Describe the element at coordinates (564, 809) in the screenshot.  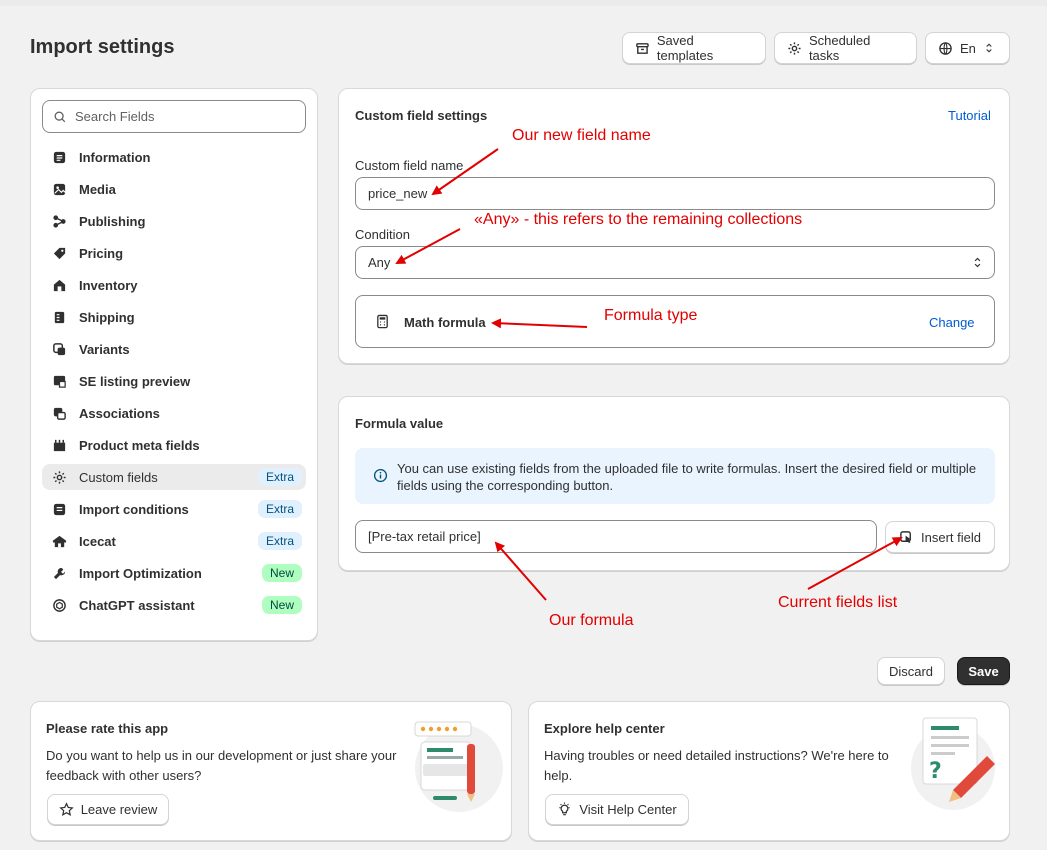
I see `lightbulb-icon` at that location.